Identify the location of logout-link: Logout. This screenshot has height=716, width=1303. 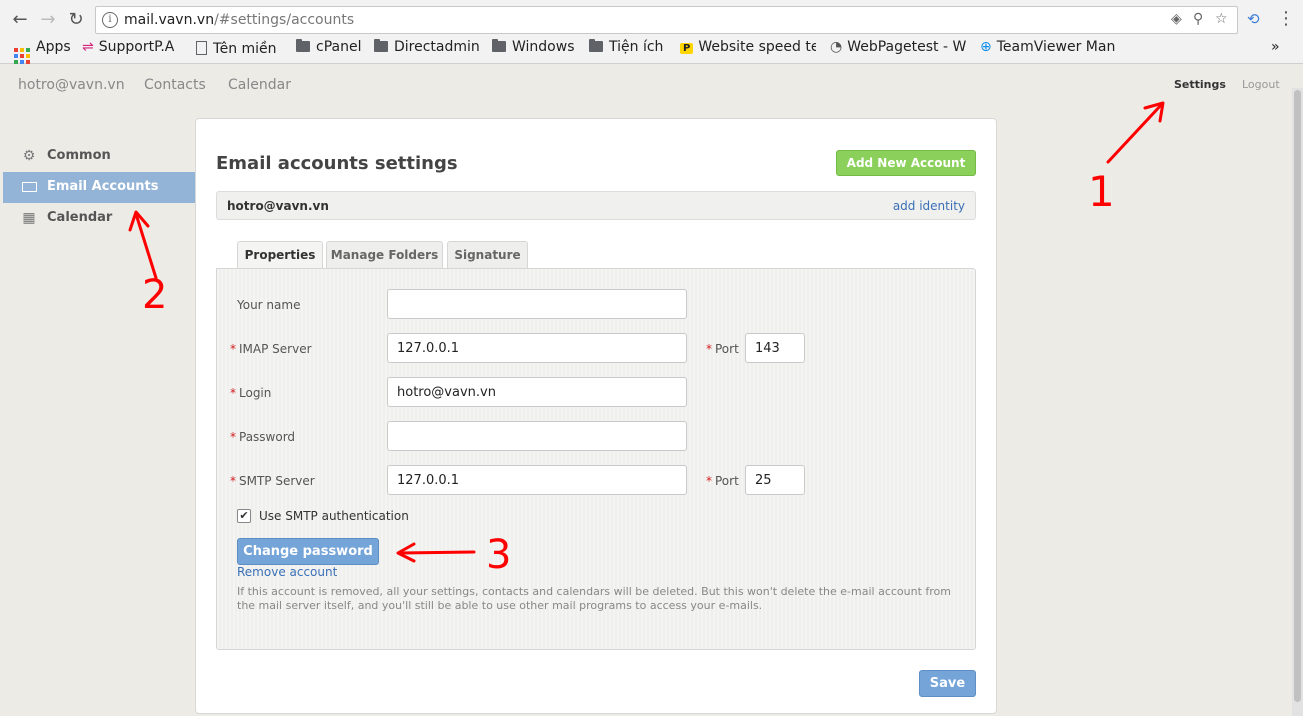
(1261, 84).